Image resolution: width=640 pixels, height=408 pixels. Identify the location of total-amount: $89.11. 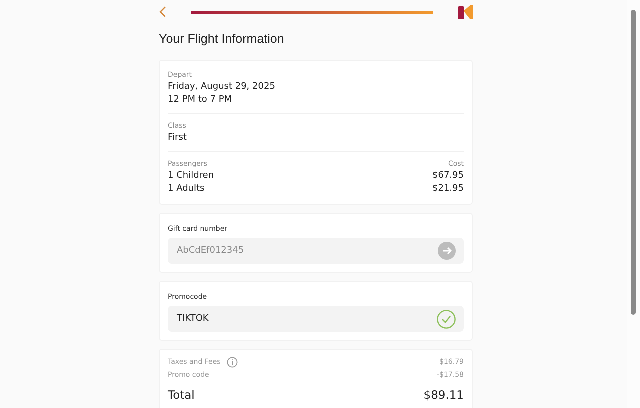
(444, 395).